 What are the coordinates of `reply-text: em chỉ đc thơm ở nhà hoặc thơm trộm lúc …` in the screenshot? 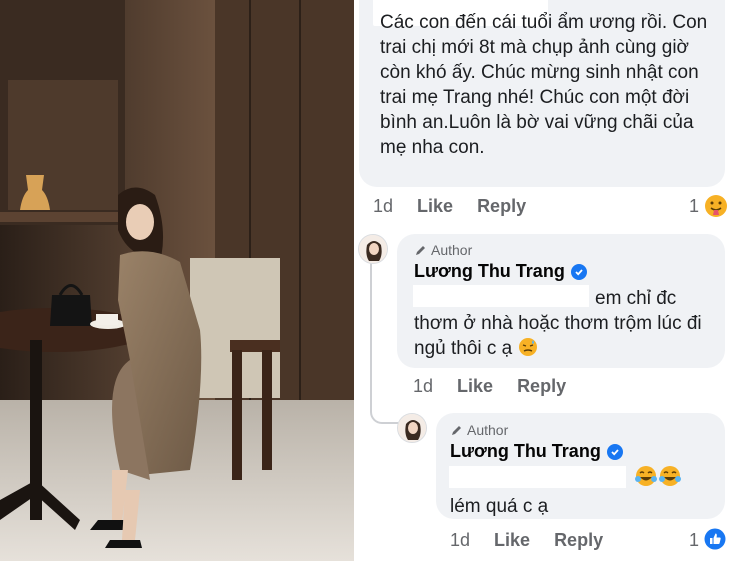 It's located at (566, 323).